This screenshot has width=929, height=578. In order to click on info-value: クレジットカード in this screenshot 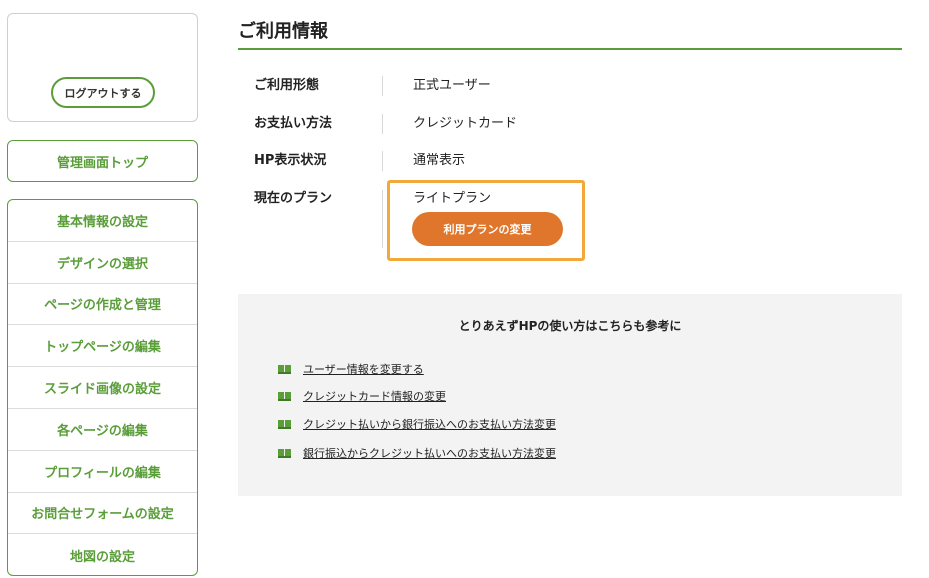, I will do `click(465, 123)`.